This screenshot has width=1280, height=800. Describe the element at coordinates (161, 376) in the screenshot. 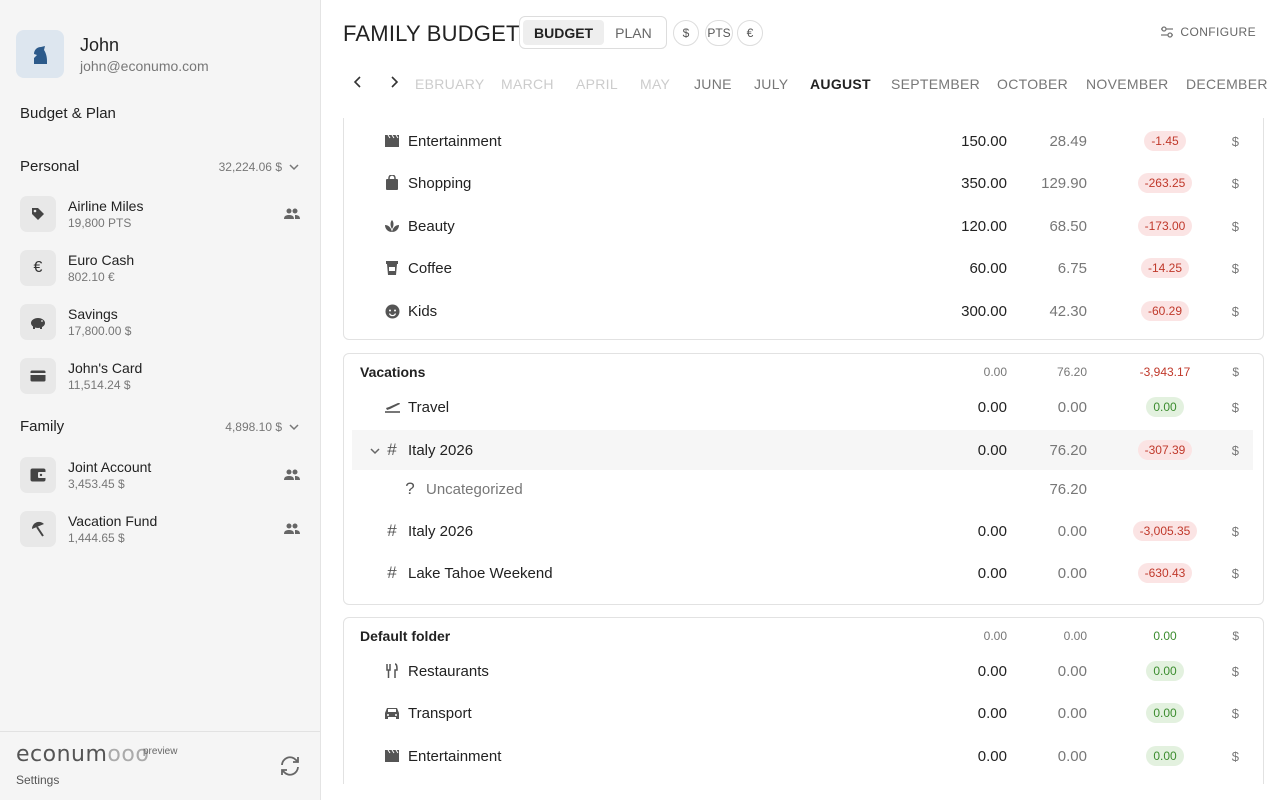

I see `account-johns-card: John's Card 11,514.24 $` at that location.